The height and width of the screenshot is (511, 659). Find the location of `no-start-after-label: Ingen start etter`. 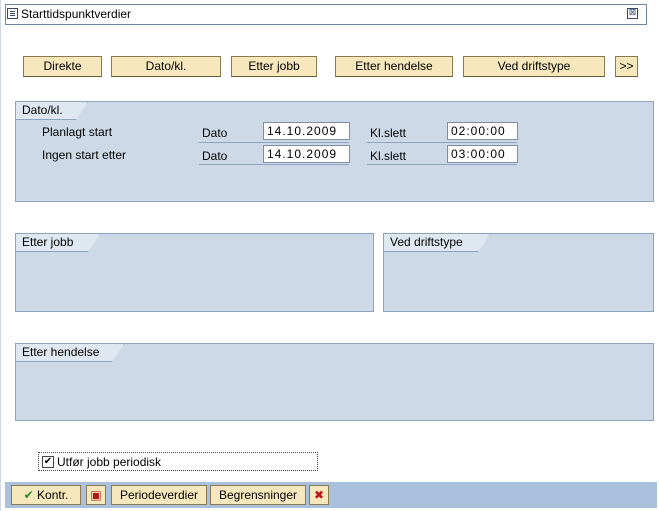

no-start-after-label: Ingen start etter is located at coordinates (84, 155).